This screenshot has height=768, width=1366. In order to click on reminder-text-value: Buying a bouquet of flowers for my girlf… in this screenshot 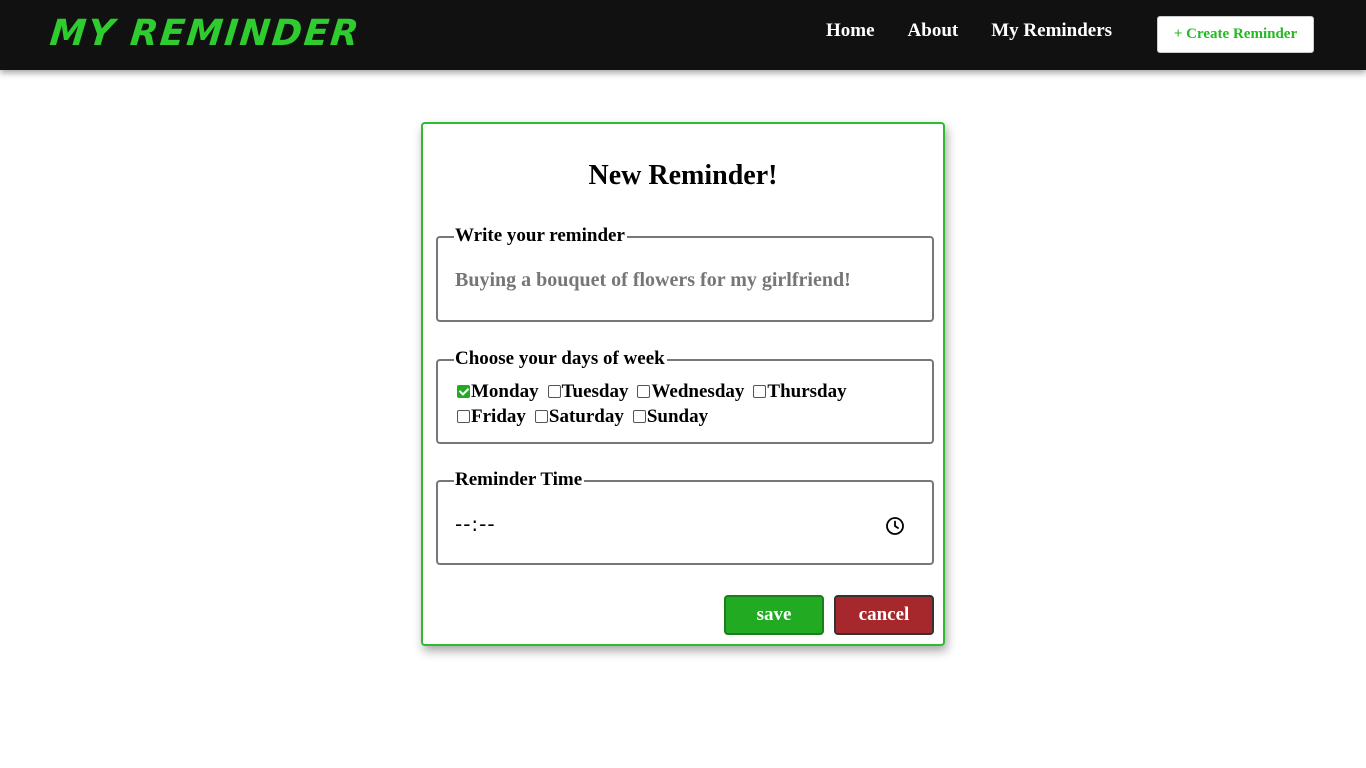, I will do `click(653, 280)`.